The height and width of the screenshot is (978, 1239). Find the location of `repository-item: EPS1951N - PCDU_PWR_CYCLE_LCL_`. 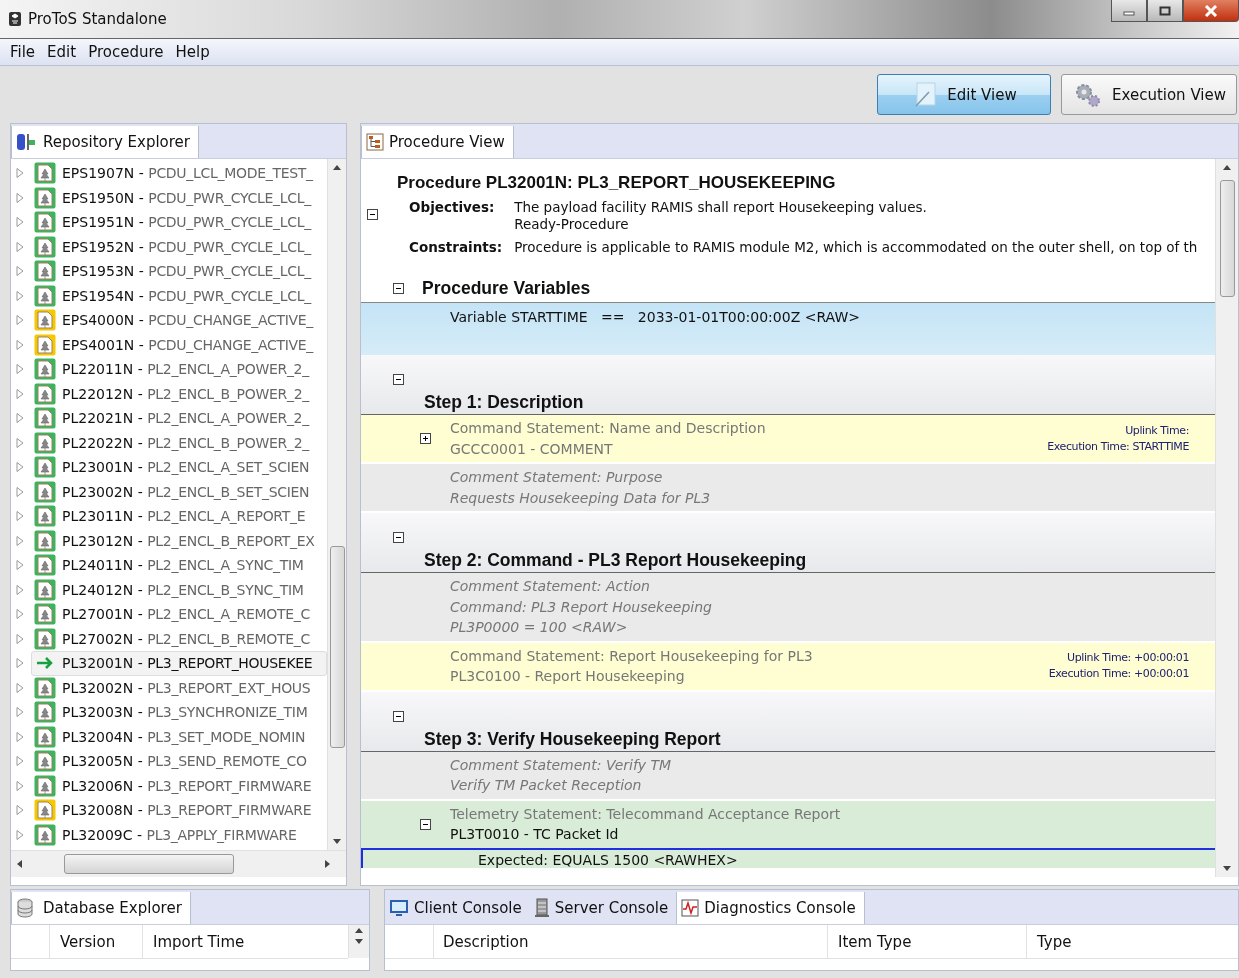

repository-item: EPS1951N - PCDU_PWR_CYCLE_LCL_ is located at coordinates (179, 222).